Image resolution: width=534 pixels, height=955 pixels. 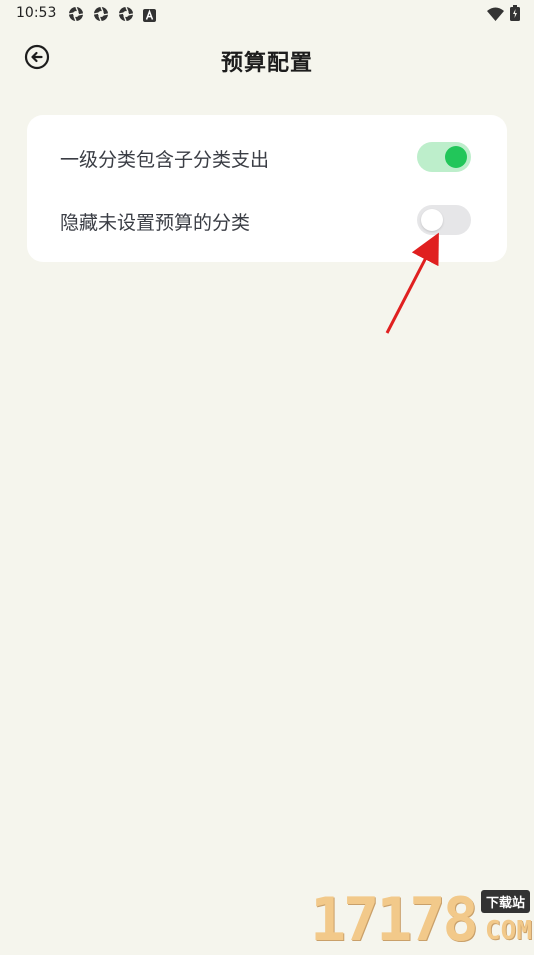 I want to click on watermark-digits: 17178, so click(x=394, y=920).